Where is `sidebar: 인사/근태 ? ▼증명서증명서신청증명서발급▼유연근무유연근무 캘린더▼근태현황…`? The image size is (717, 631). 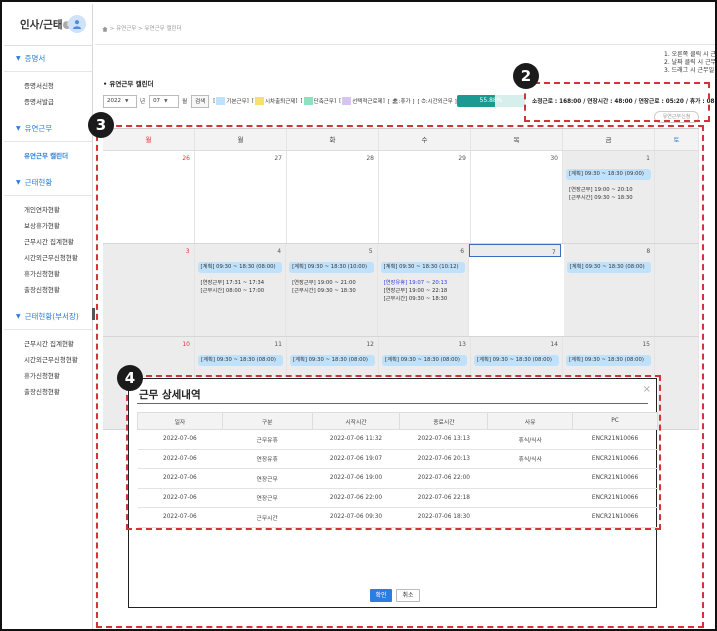 sidebar: 인사/근태 ? ▼증명서증명서신청증명서발급▼유연근무유연근무 캘린더▼근태현황… is located at coordinates (48, 316).